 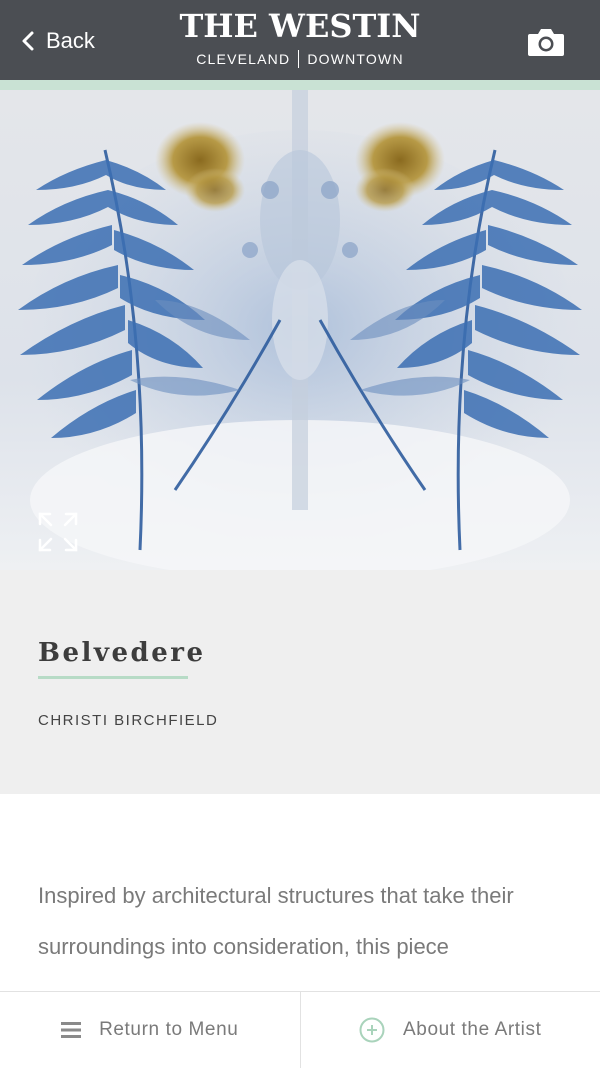 What do you see at coordinates (300, 26) in the screenshot?
I see `brand-title: THE WESTIN` at bounding box center [300, 26].